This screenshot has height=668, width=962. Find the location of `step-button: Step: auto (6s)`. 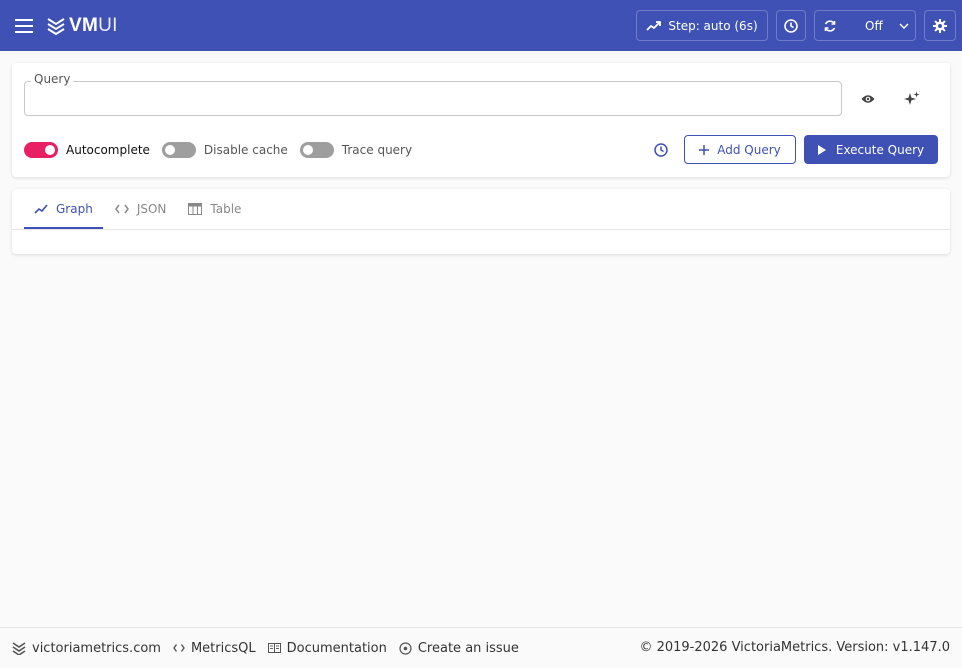

step-button: Step: auto (6s) is located at coordinates (702, 25).